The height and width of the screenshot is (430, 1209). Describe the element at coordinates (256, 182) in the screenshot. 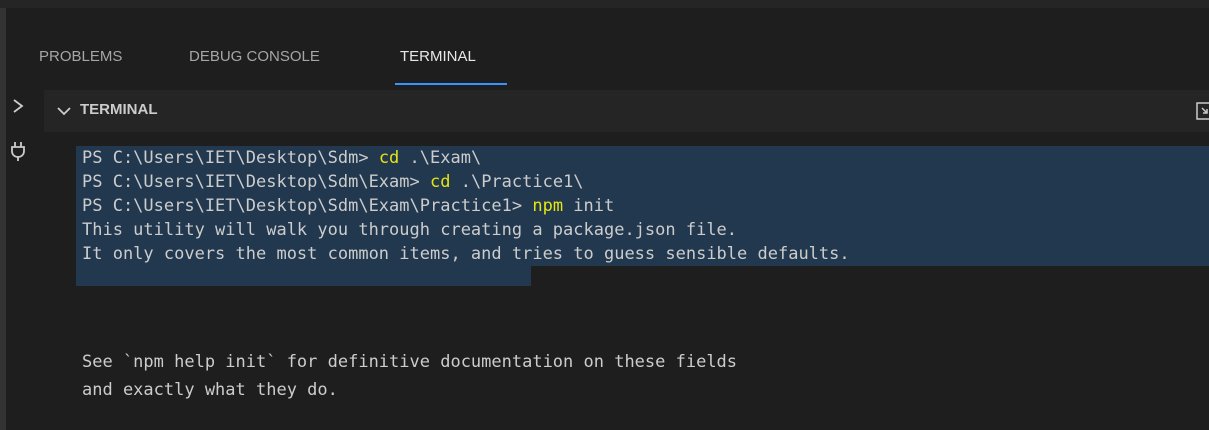

I see `terminal-prompt: PS C:\Users\IET\Desktop\Sdm\Exam>` at that location.